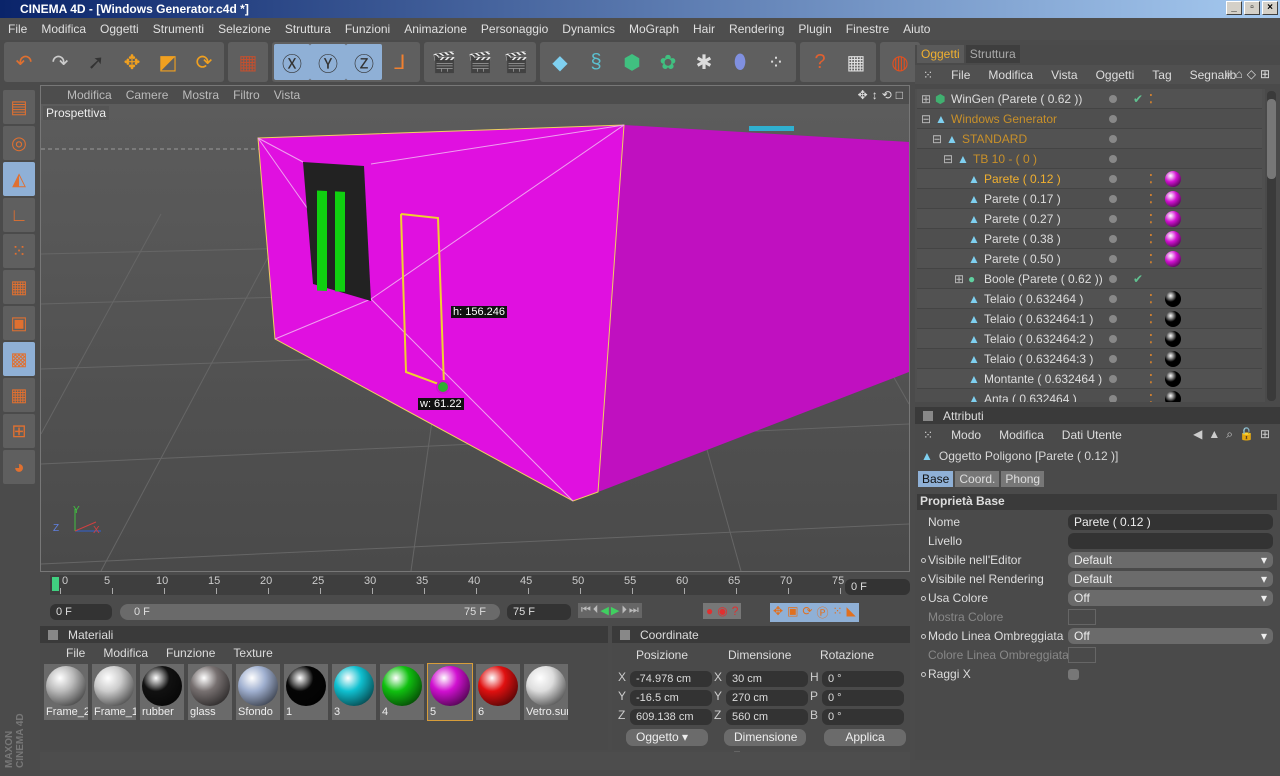  What do you see at coordinates (1089, 219) in the screenshot?
I see `object-row: ▲ Parete ( 0.27 ) ⁚` at bounding box center [1089, 219].